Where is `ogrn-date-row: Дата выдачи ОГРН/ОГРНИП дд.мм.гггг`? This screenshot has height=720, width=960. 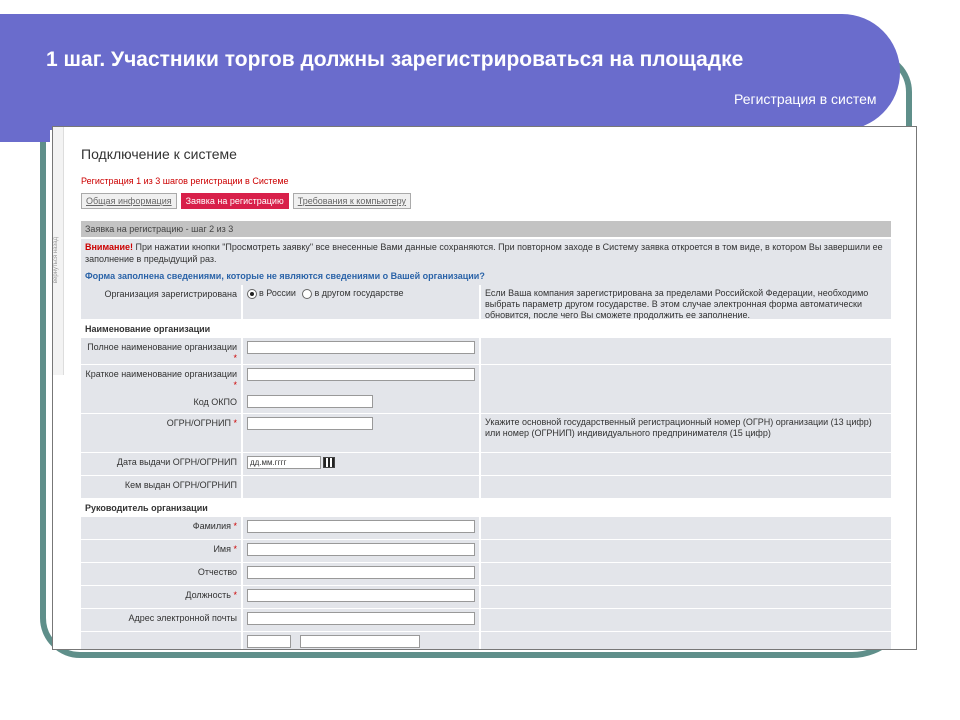 ogrn-date-row: Дата выдачи ОГРН/ОГРНИП дд.мм.гггг is located at coordinates (486, 464).